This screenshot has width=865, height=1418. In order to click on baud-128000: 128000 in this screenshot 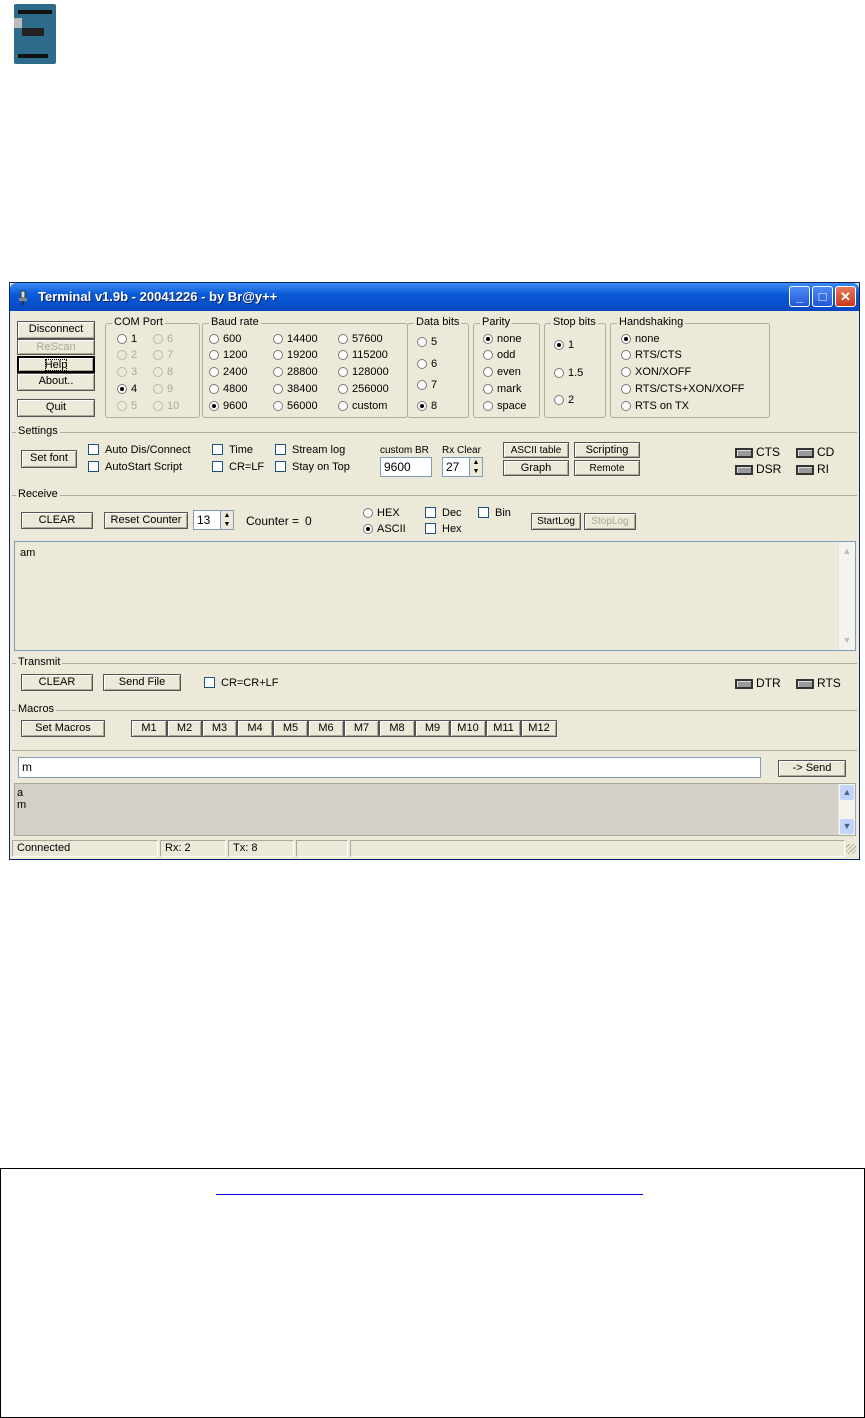, I will do `click(363, 372)`.